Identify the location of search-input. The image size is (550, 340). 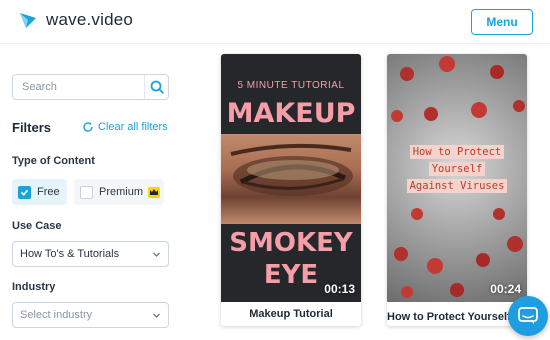
(75, 87).